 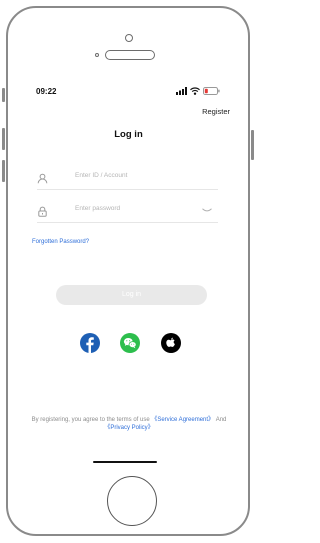 I want to click on password-field, so click(x=127, y=213).